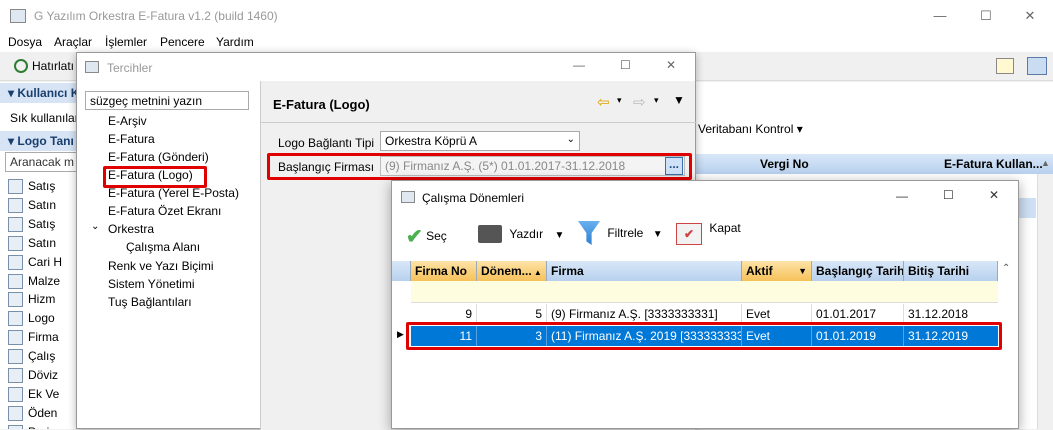 The height and width of the screenshot is (430, 1053). What do you see at coordinates (750, 129) in the screenshot?
I see `db-check-button: Veritabanı Kontrol ▾` at bounding box center [750, 129].